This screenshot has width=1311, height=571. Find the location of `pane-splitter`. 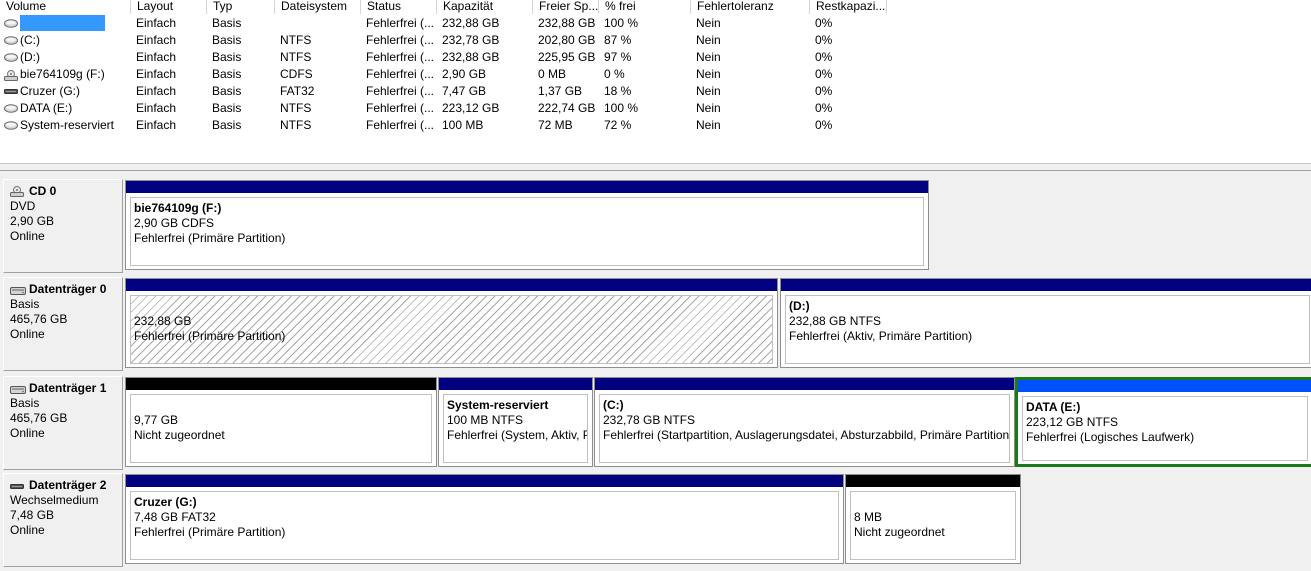

pane-splitter is located at coordinates (655, 167).